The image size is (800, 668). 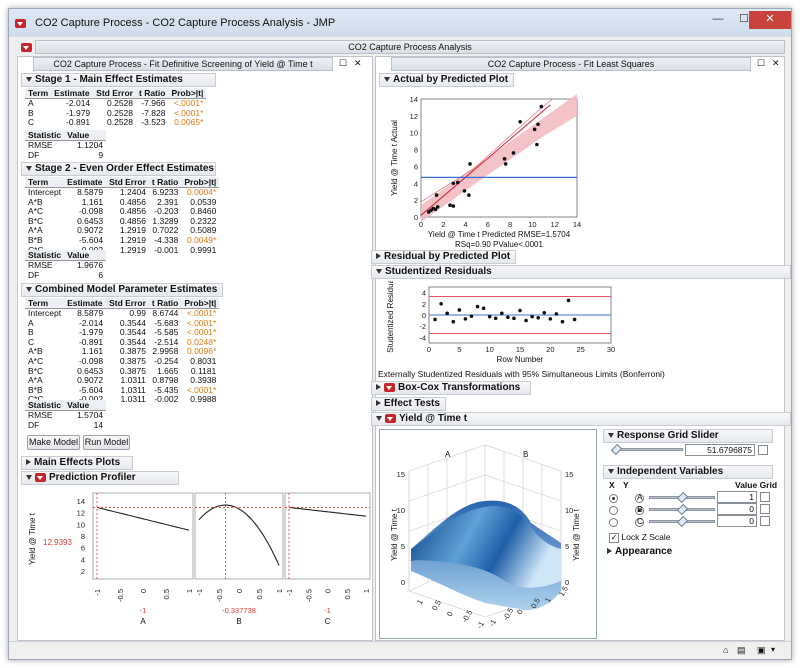 What do you see at coordinates (166, 594) in the screenshot?
I see `x-tick: 0.5` at bounding box center [166, 594].